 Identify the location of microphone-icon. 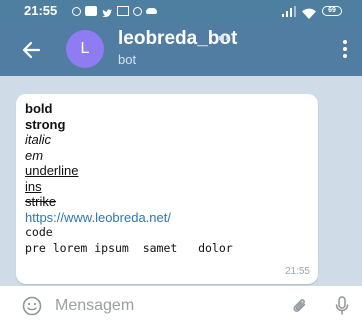
(342, 305).